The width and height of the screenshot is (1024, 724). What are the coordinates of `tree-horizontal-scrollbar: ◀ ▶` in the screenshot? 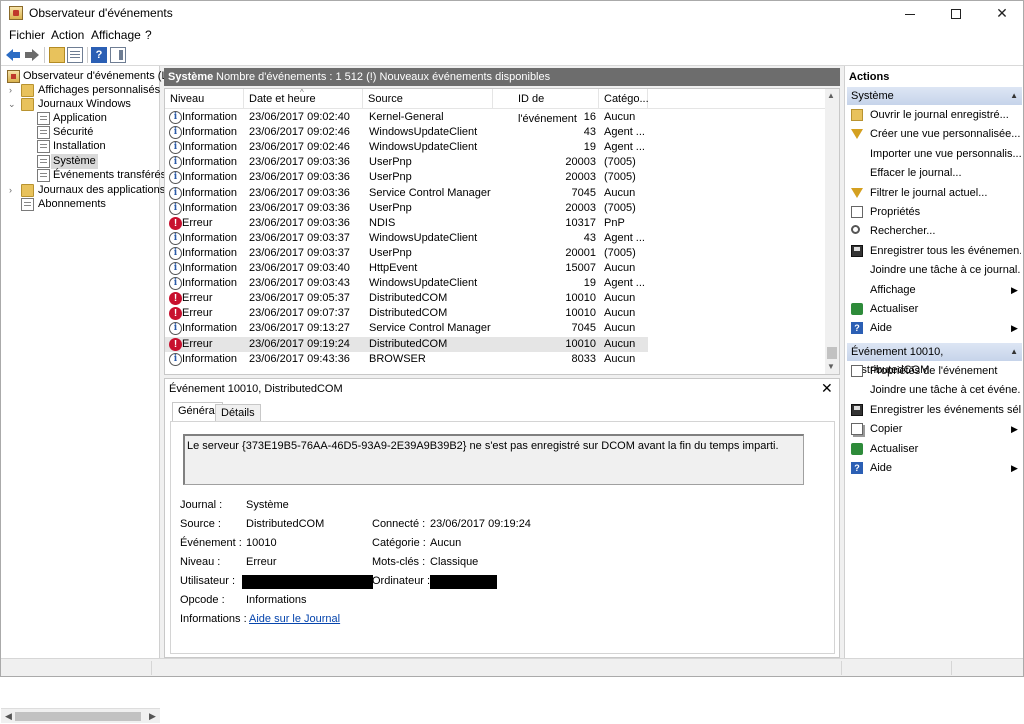 It's located at (80, 715).